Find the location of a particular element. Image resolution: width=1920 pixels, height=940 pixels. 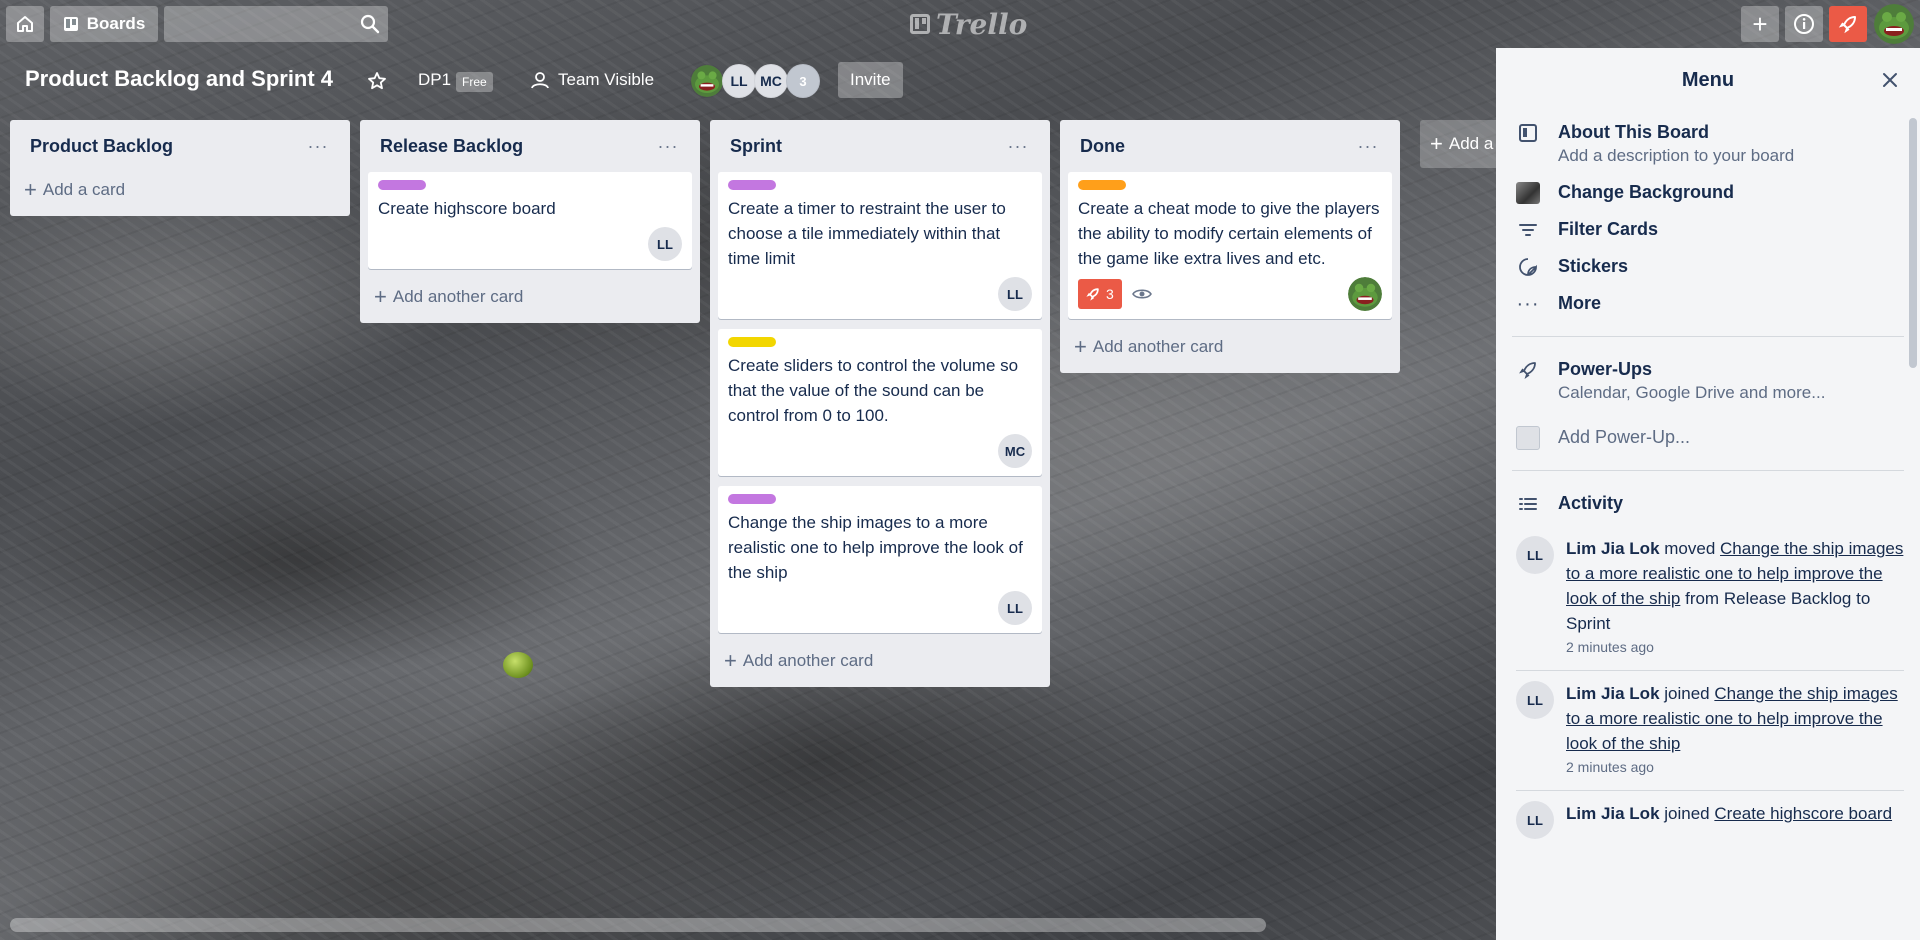

card-footer: LL is located at coordinates (530, 244).